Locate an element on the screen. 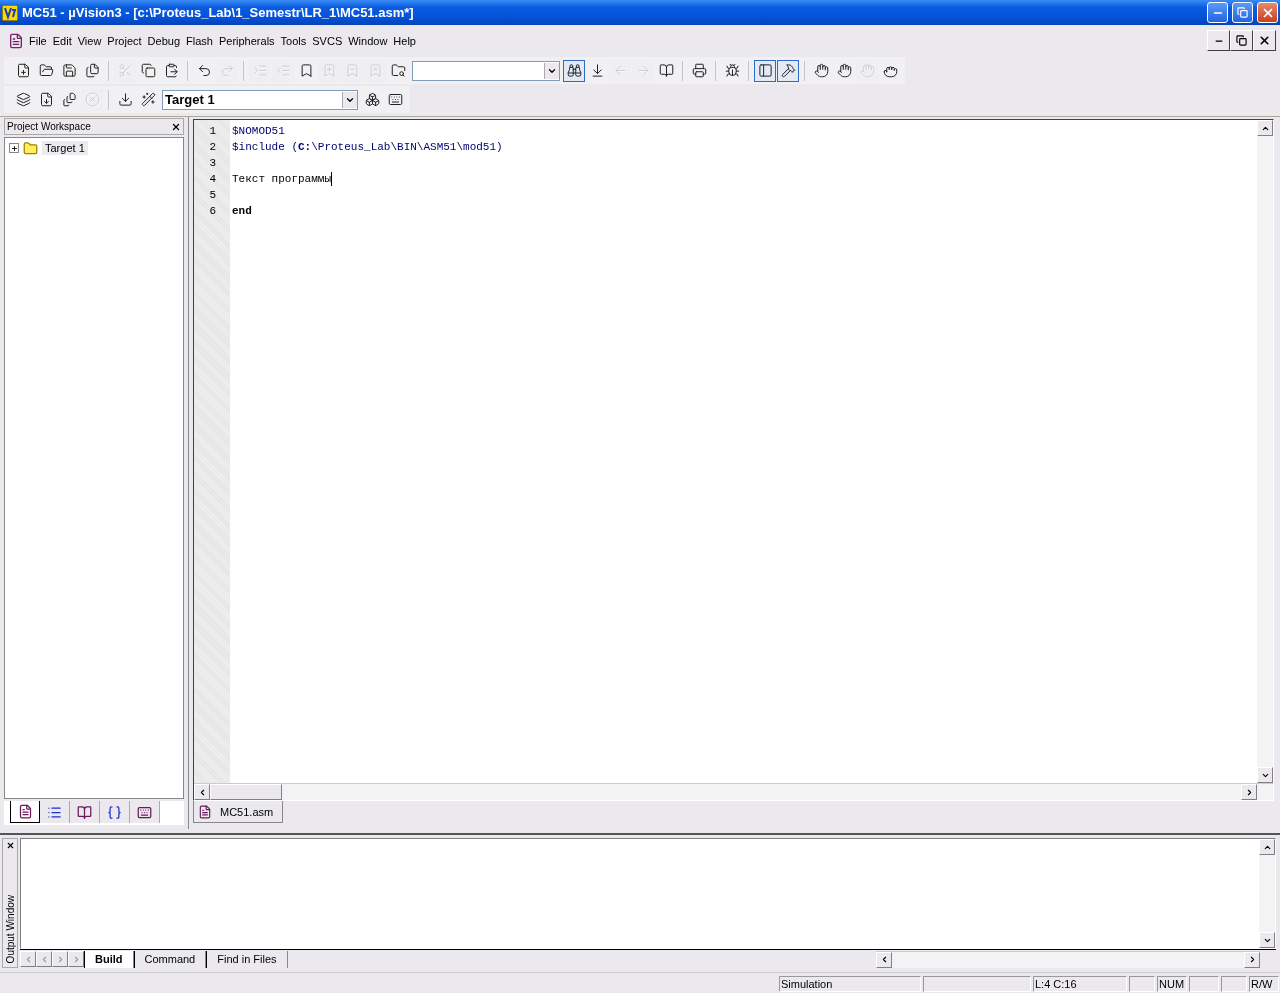 This screenshot has width=1280, height=993. output-tab: Command is located at coordinates (170, 959).